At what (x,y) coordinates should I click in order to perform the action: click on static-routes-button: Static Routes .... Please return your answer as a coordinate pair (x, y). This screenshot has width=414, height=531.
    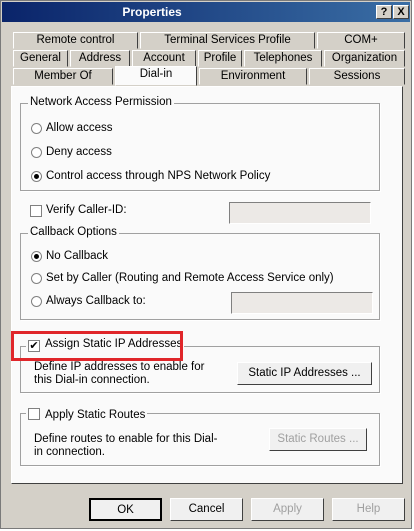
    Looking at the image, I should click on (318, 439).